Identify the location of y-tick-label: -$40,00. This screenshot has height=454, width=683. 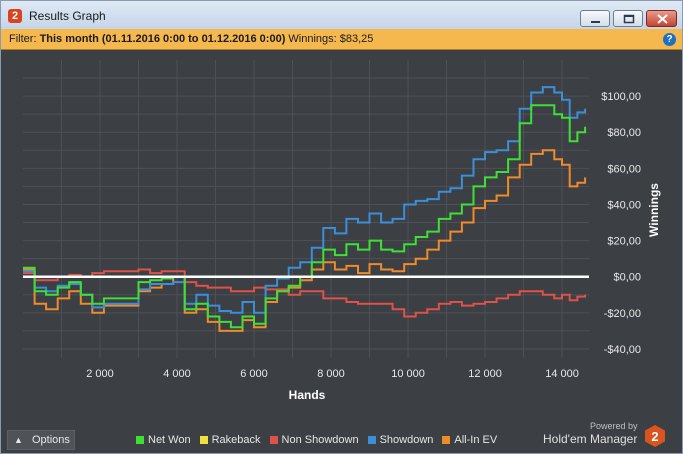
(622, 350).